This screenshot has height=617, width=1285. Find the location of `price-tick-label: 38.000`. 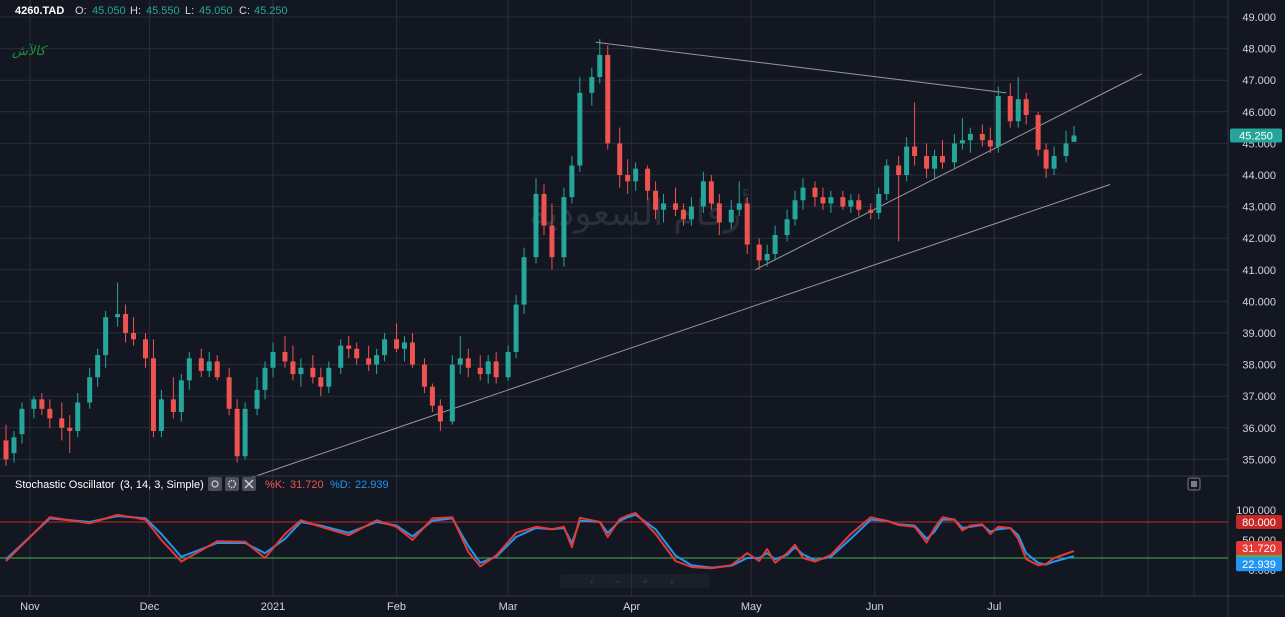

price-tick-label: 38.000 is located at coordinates (1259, 366).